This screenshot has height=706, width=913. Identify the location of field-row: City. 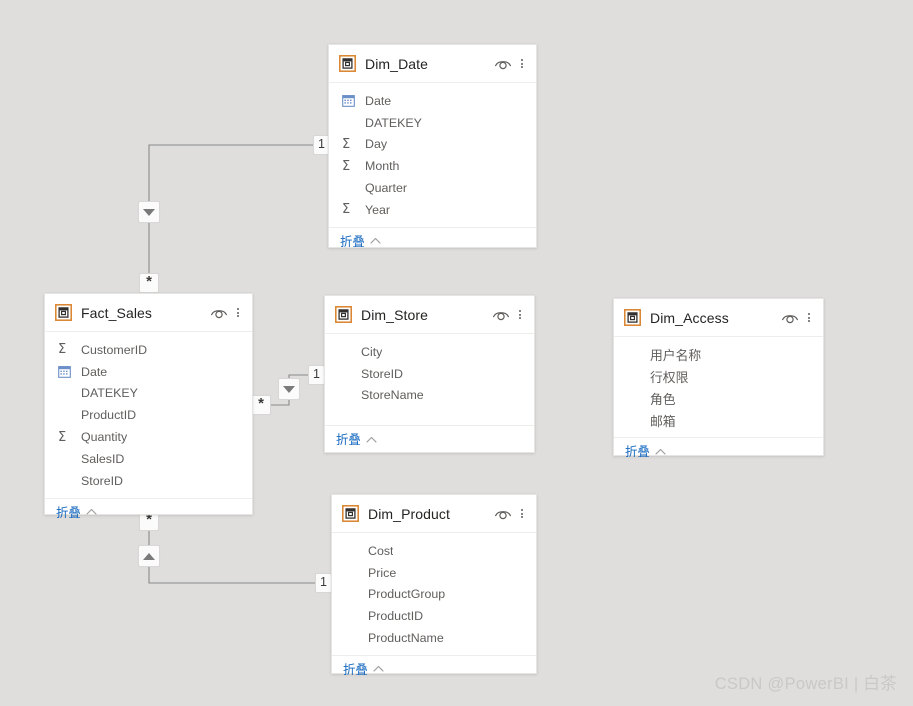
(429, 352).